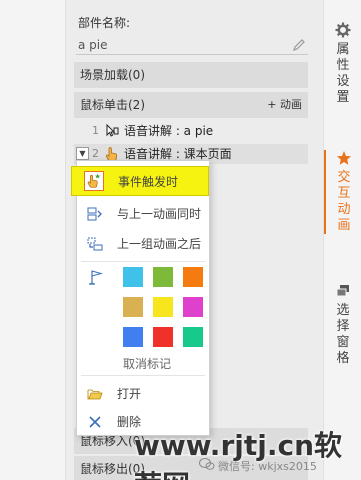 The height and width of the screenshot is (480, 361). I want to click on menu-item-open: 打开, so click(143, 394).